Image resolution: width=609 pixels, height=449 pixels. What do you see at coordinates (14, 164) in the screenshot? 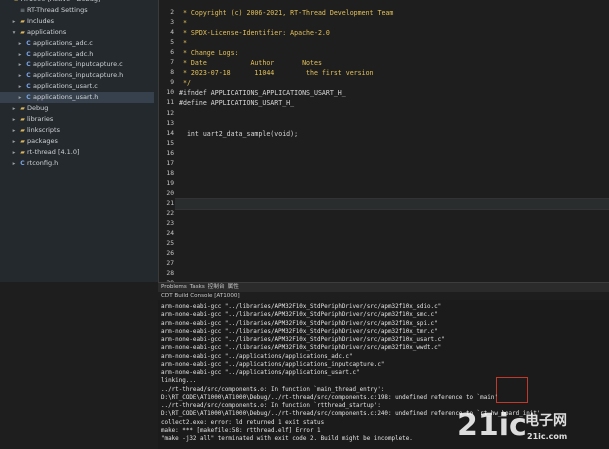
I see `collapsed-chevron-icon: ▸` at bounding box center [14, 164].